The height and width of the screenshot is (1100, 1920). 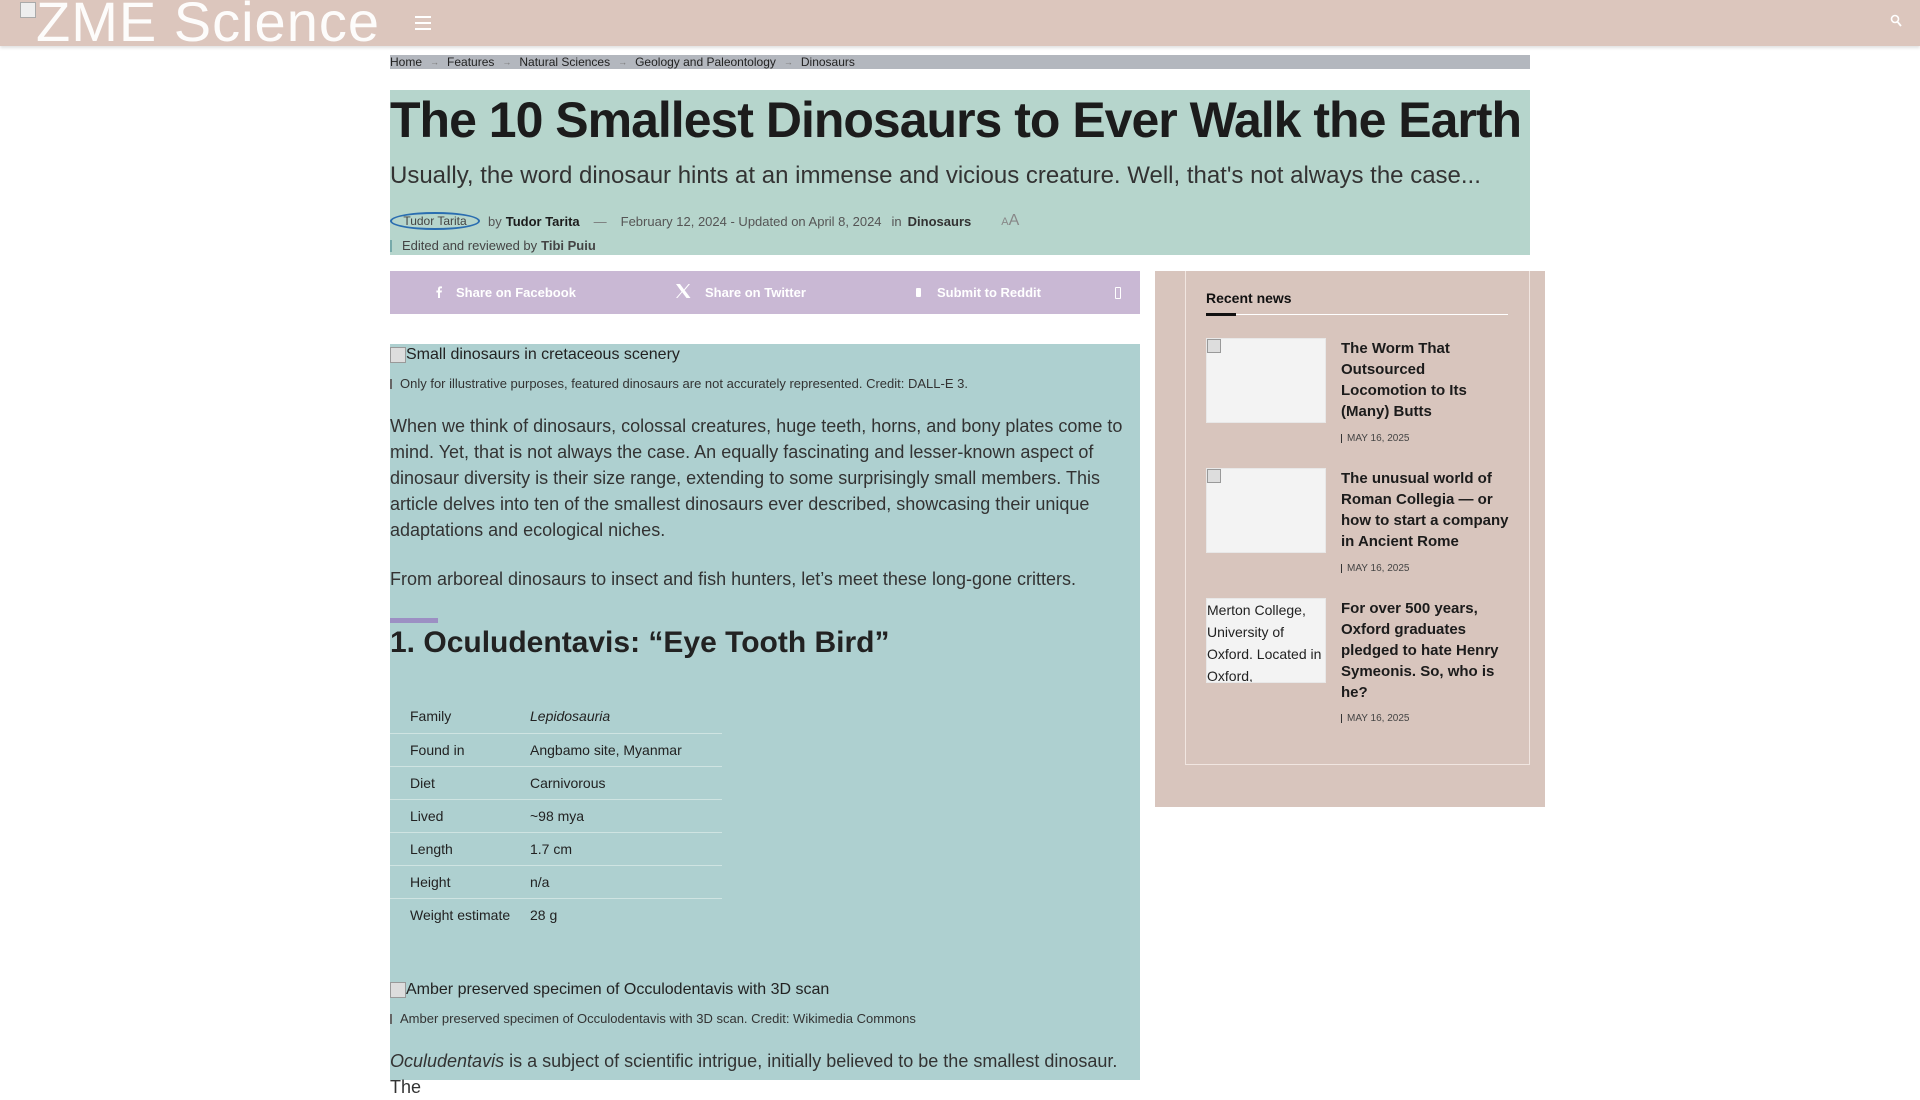 What do you see at coordinates (989, 292) in the screenshot?
I see `submit-reddit-label: Submit to Reddit` at bounding box center [989, 292].